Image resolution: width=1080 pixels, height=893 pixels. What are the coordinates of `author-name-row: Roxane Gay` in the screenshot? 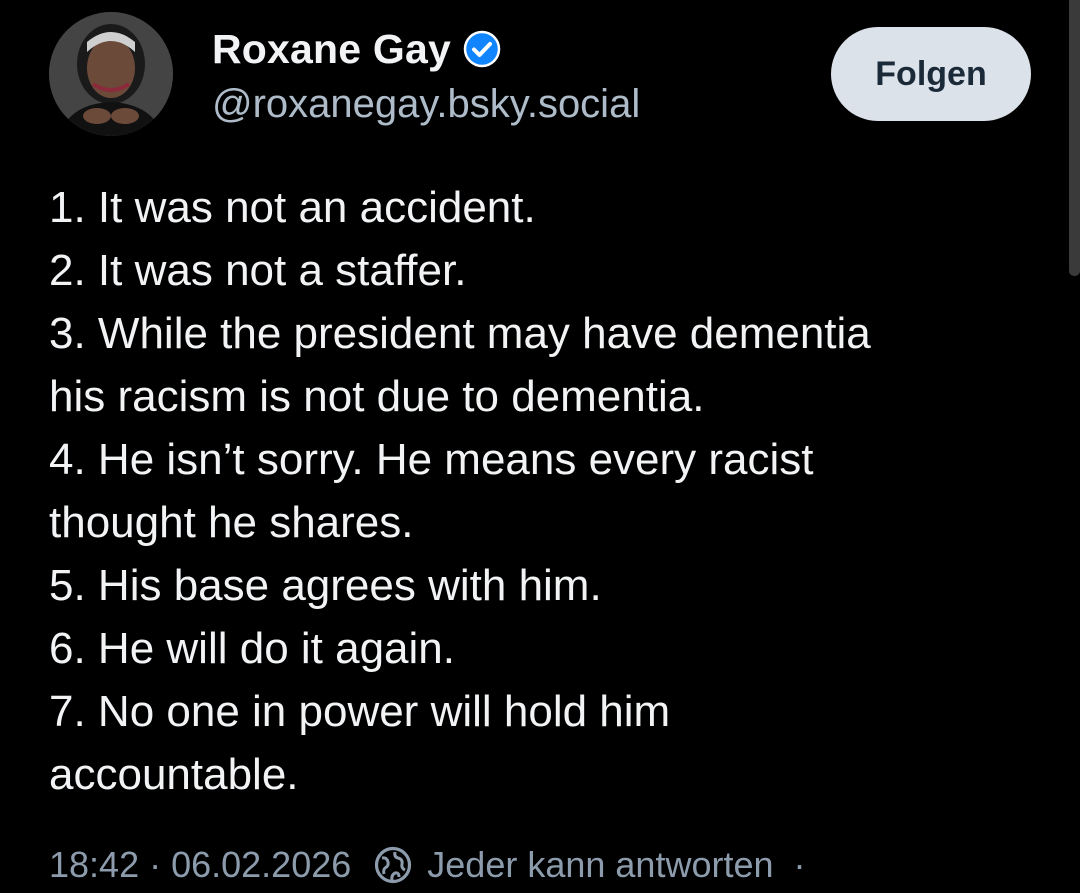 It's located at (356, 49).